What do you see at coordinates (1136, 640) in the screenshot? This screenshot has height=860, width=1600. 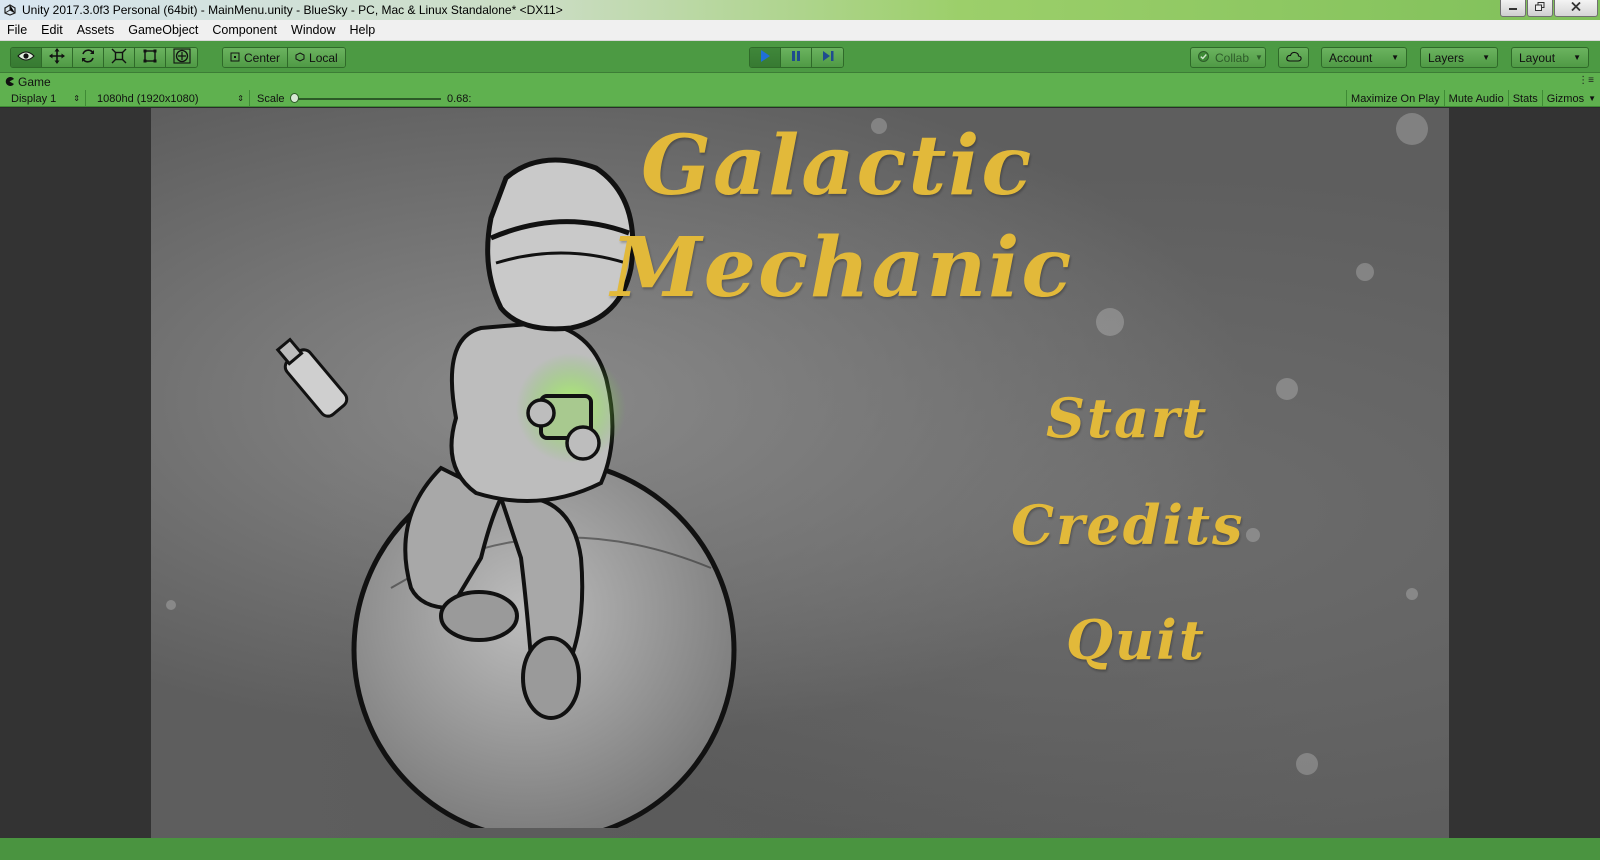 I see `quit-button: Quit` at bounding box center [1136, 640].